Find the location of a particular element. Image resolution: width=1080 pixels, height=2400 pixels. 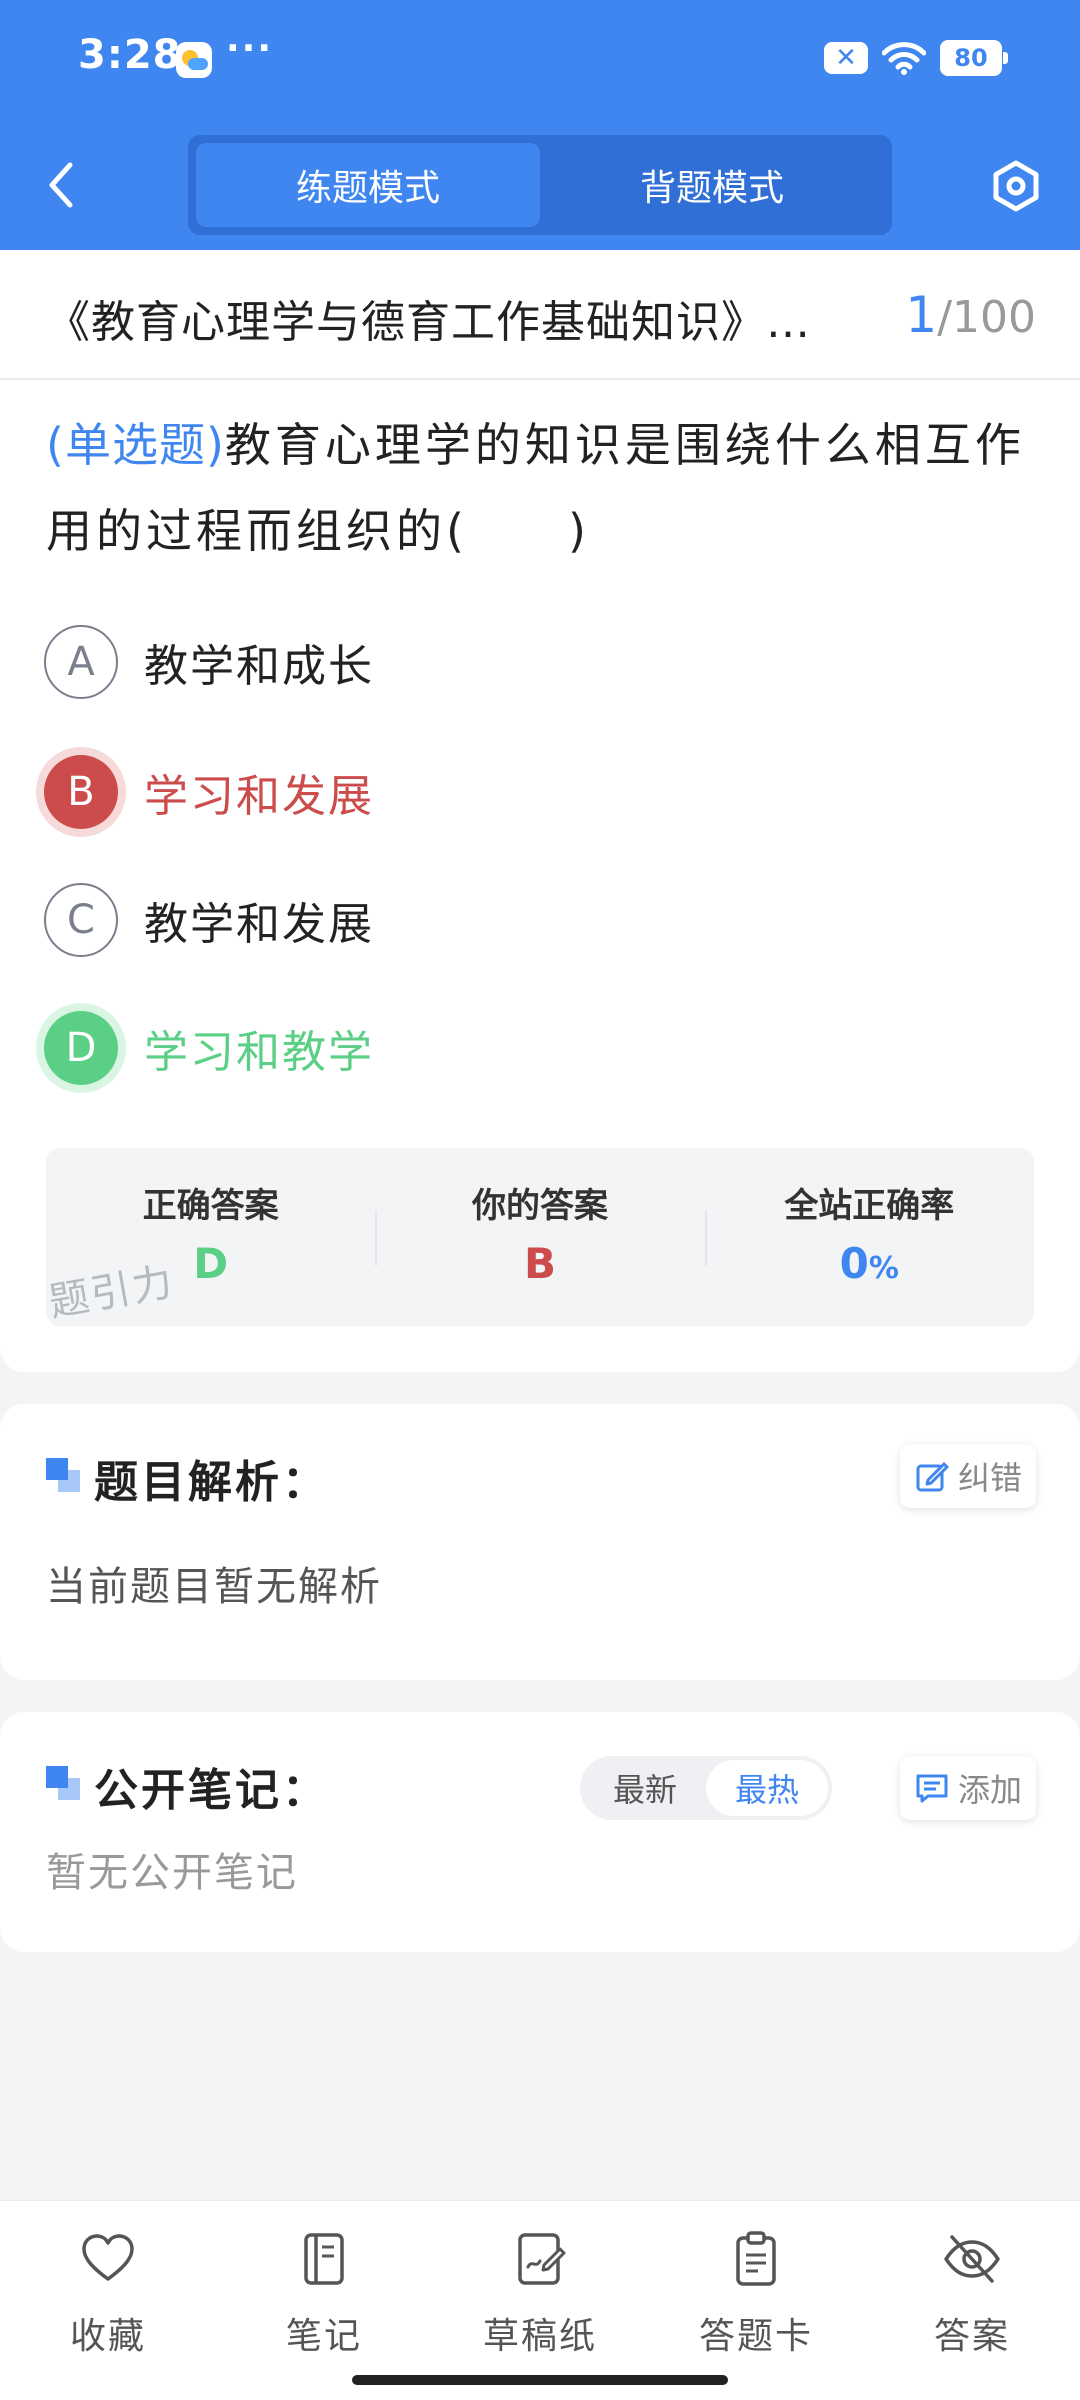

back-button is located at coordinates (62, 185).